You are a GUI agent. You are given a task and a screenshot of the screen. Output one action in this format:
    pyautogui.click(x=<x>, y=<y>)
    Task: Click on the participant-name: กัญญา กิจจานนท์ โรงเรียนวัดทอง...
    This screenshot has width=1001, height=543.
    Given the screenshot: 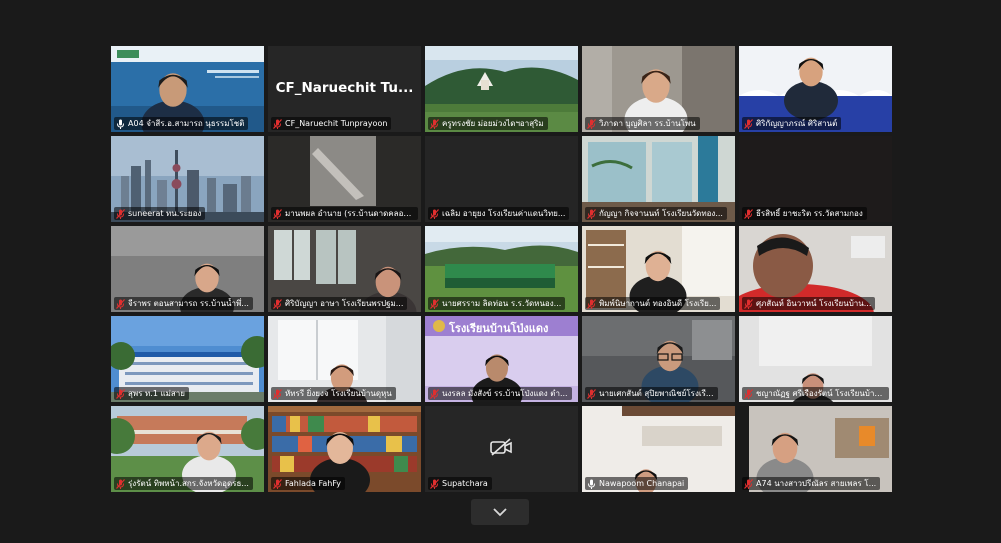 What is the action you would take?
    pyautogui.click(x=661, y=213)
    